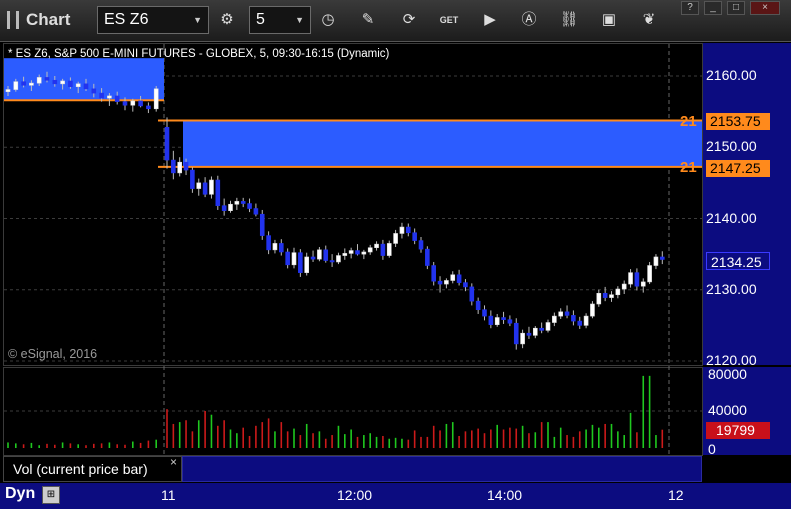 Image resolution: width=791 pixels, height=509 pixels. What do you see at coordinates (738, 261) in the screenshot?
I see `last-price-label: 2134.25` at bounding box center [738, 261].